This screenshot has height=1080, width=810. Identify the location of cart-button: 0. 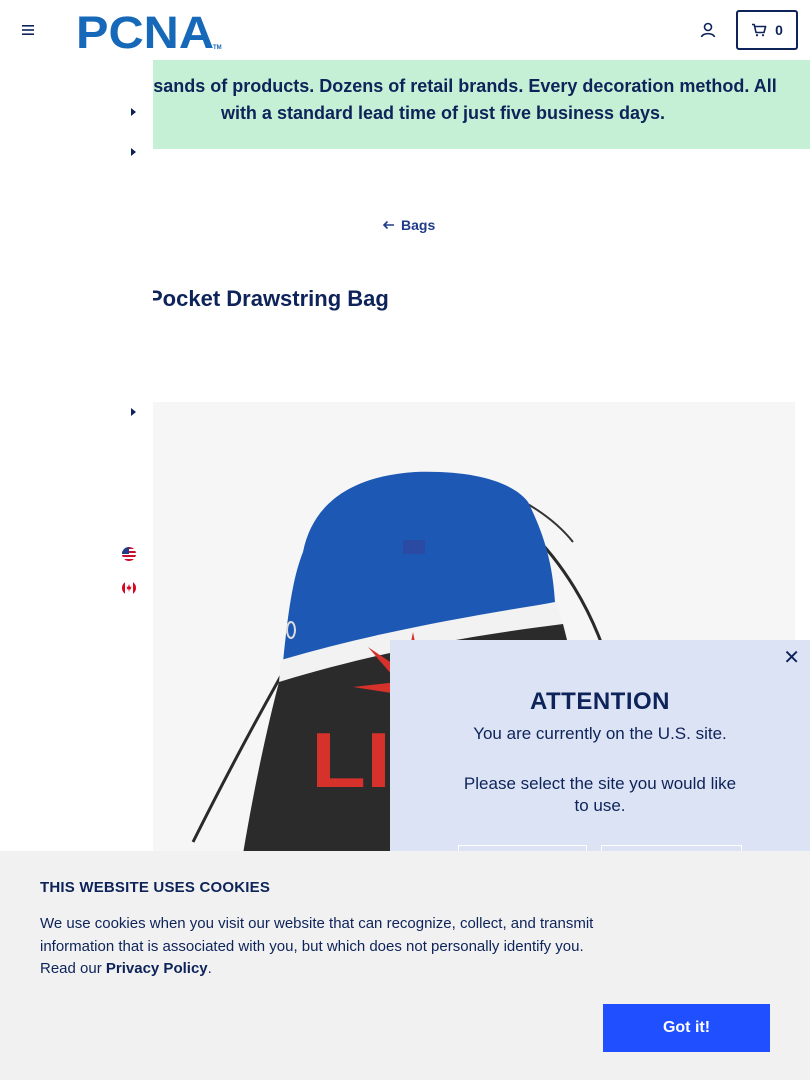
(767, 30).